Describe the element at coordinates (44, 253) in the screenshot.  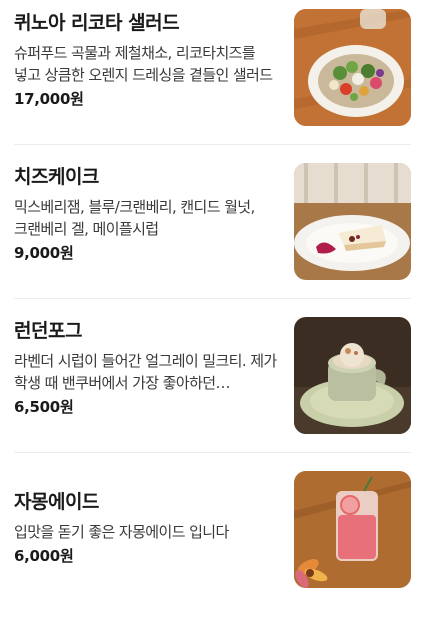
I see `menu-item-price: 9,000원` at that location.